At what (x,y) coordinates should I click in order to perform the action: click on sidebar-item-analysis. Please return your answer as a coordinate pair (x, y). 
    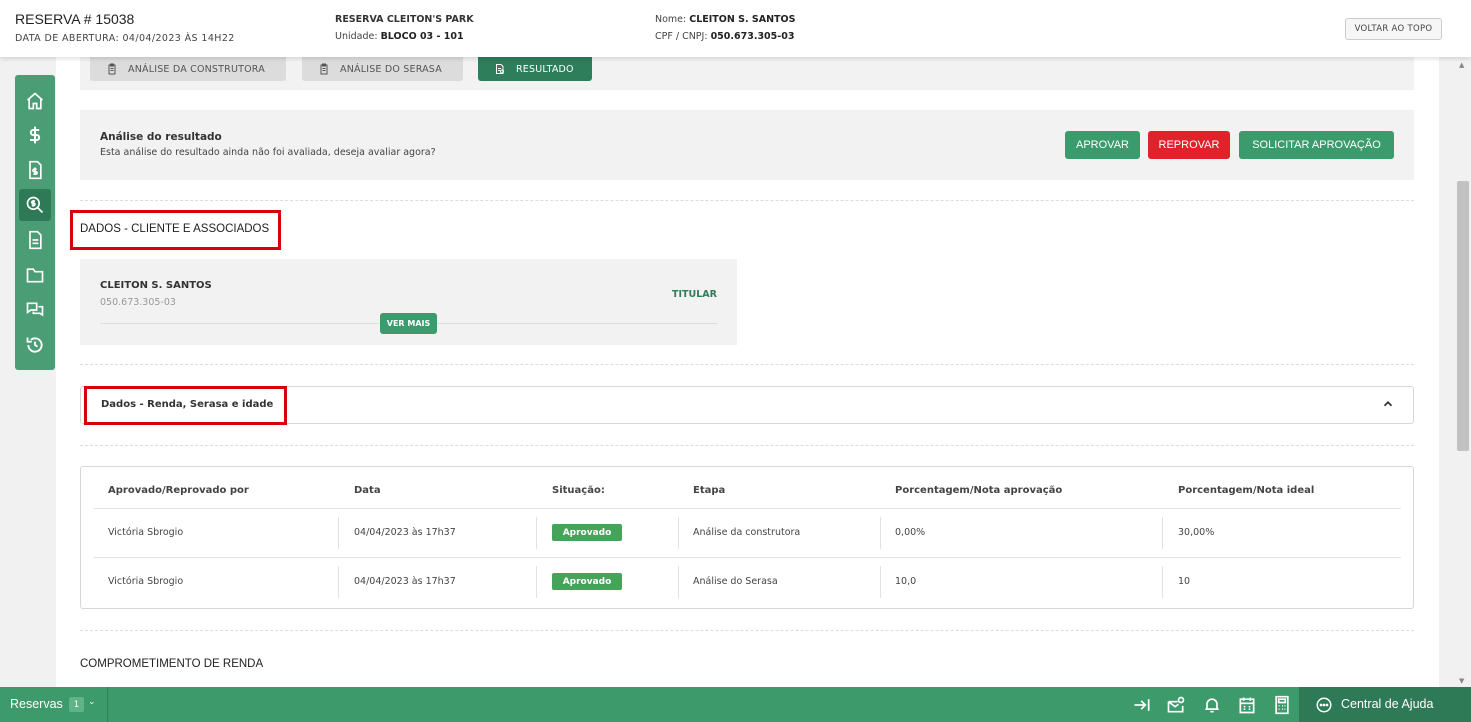
    Looking at the image, I should click on (35, 205).